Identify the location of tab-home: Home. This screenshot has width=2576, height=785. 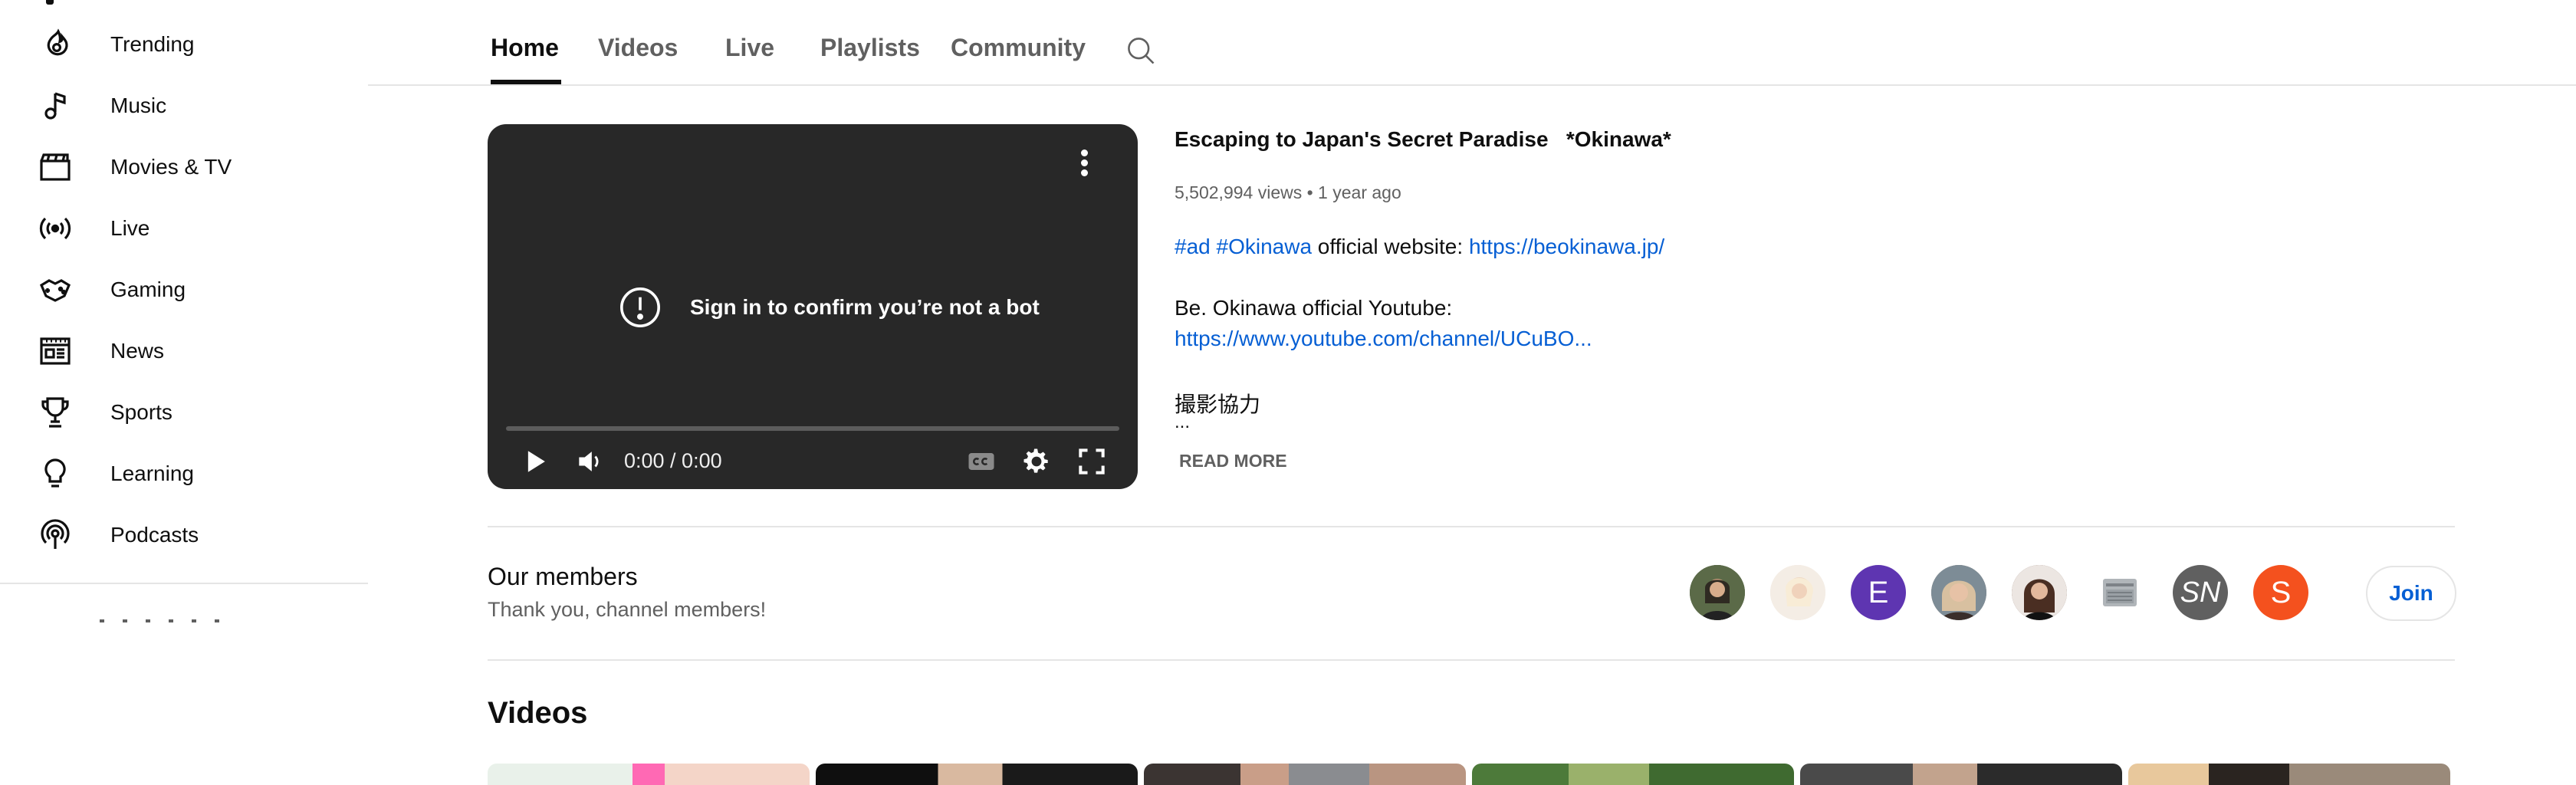
(525, 48).